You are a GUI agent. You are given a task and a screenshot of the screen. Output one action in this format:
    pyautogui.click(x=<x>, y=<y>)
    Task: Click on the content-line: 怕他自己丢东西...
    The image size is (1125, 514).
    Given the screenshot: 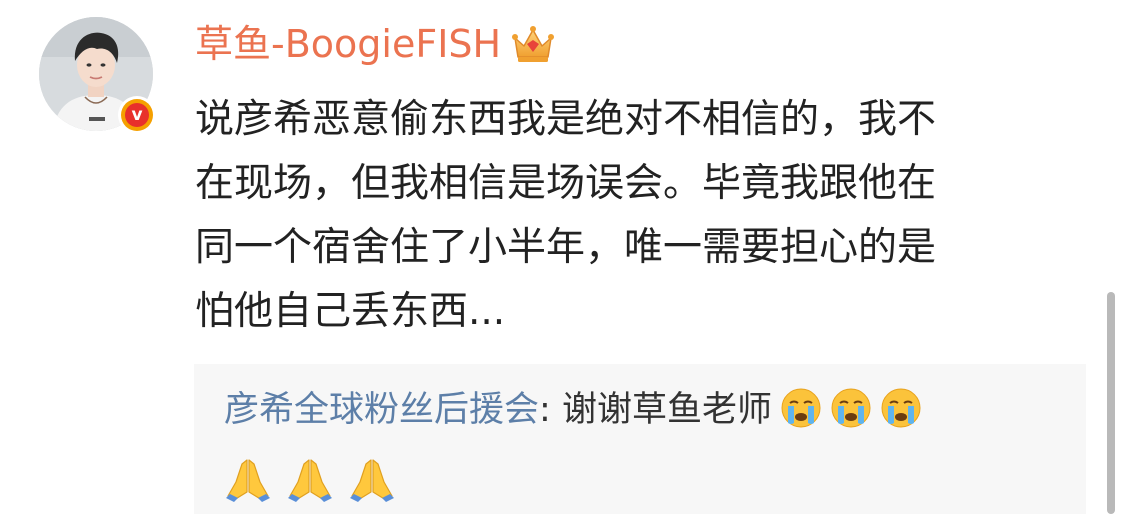 What is the action you would take?
    pyautogui.click(x=350, y=311)
    